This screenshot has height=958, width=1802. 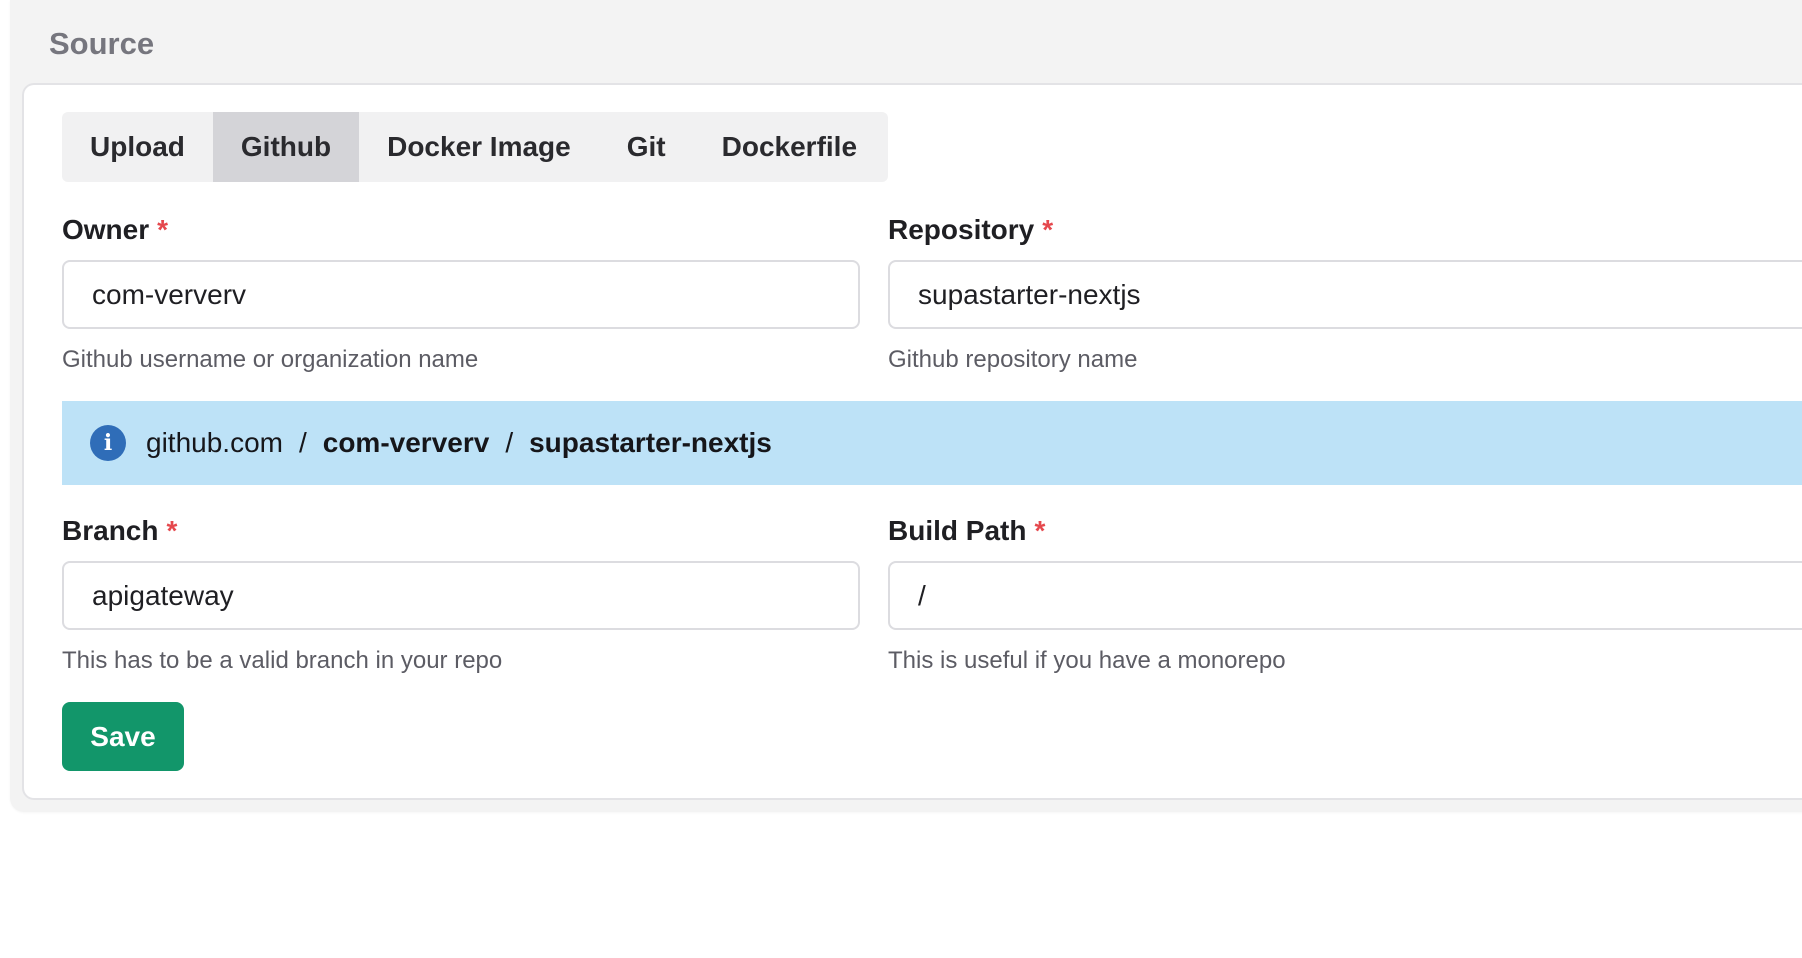 What do you see at coordinates (1087, 660) in the screenshot?
I see `build-path-hint: This is useful if you have a monorepo` at bounding box center [1087, 660].